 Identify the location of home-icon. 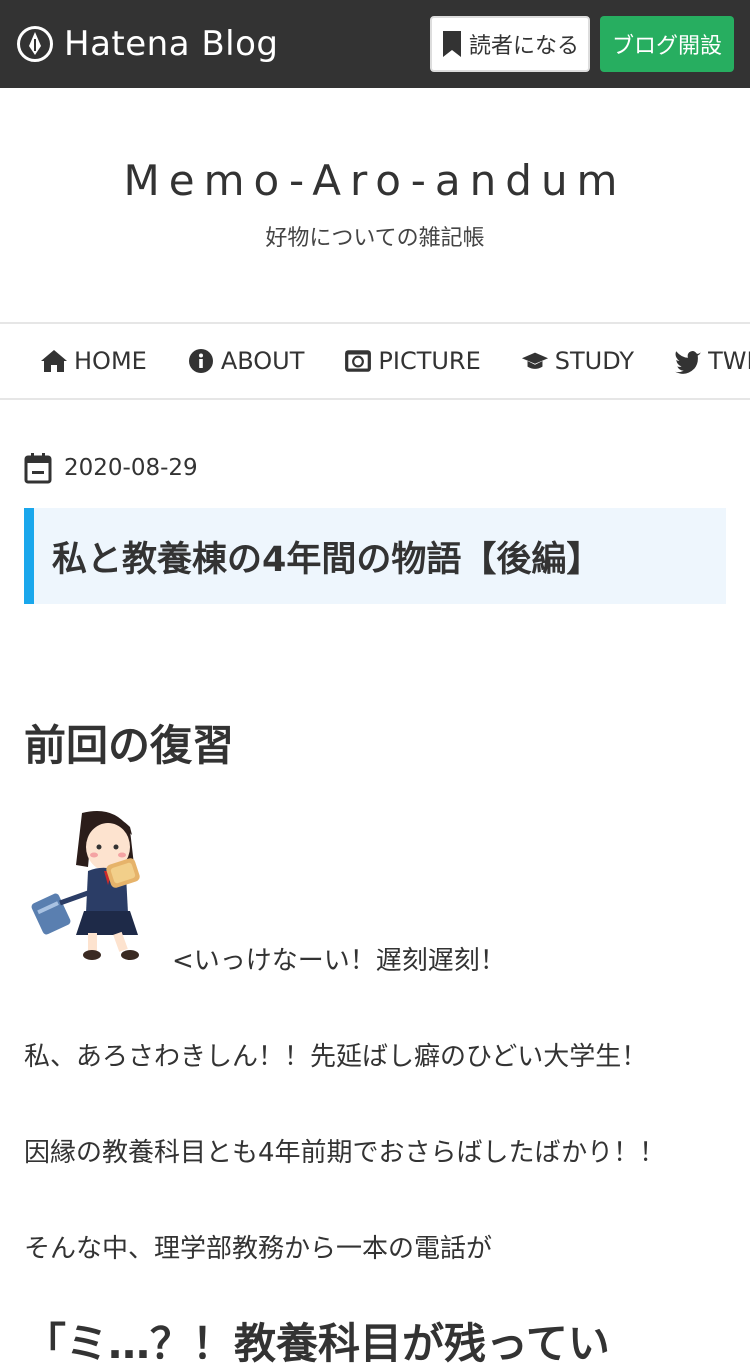
(54, 361).